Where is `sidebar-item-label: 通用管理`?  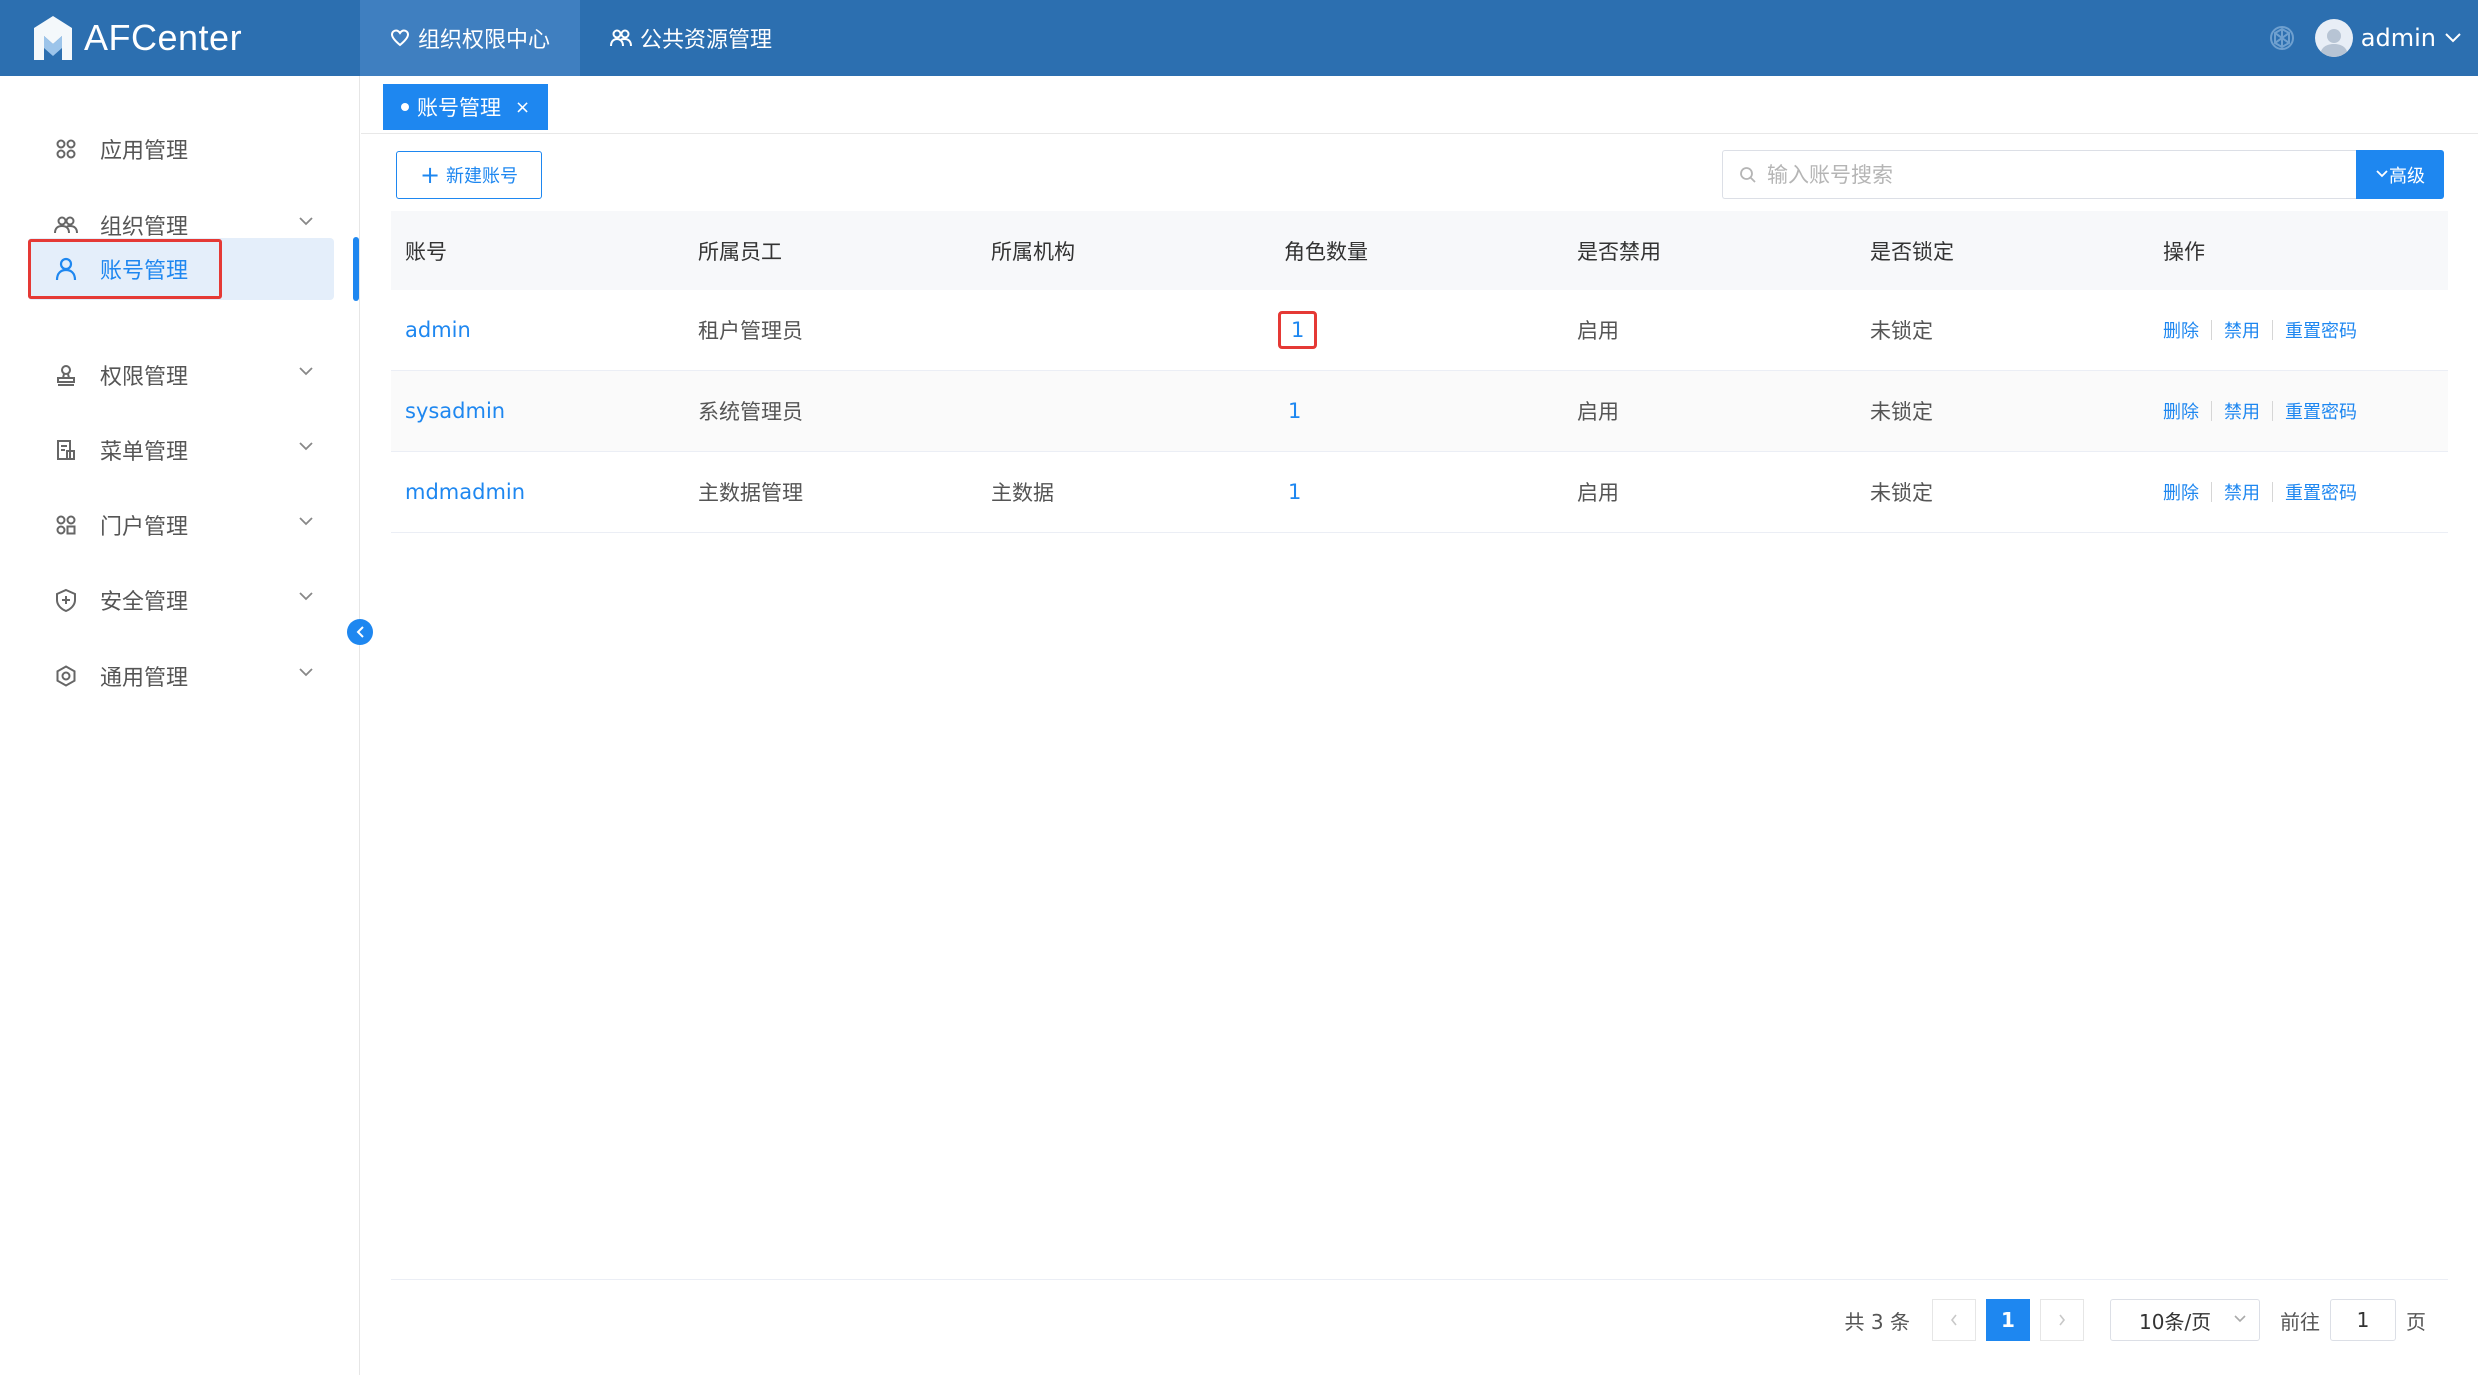 sidebar-item-label: 通用管理 is located at coordinates (144, 678).